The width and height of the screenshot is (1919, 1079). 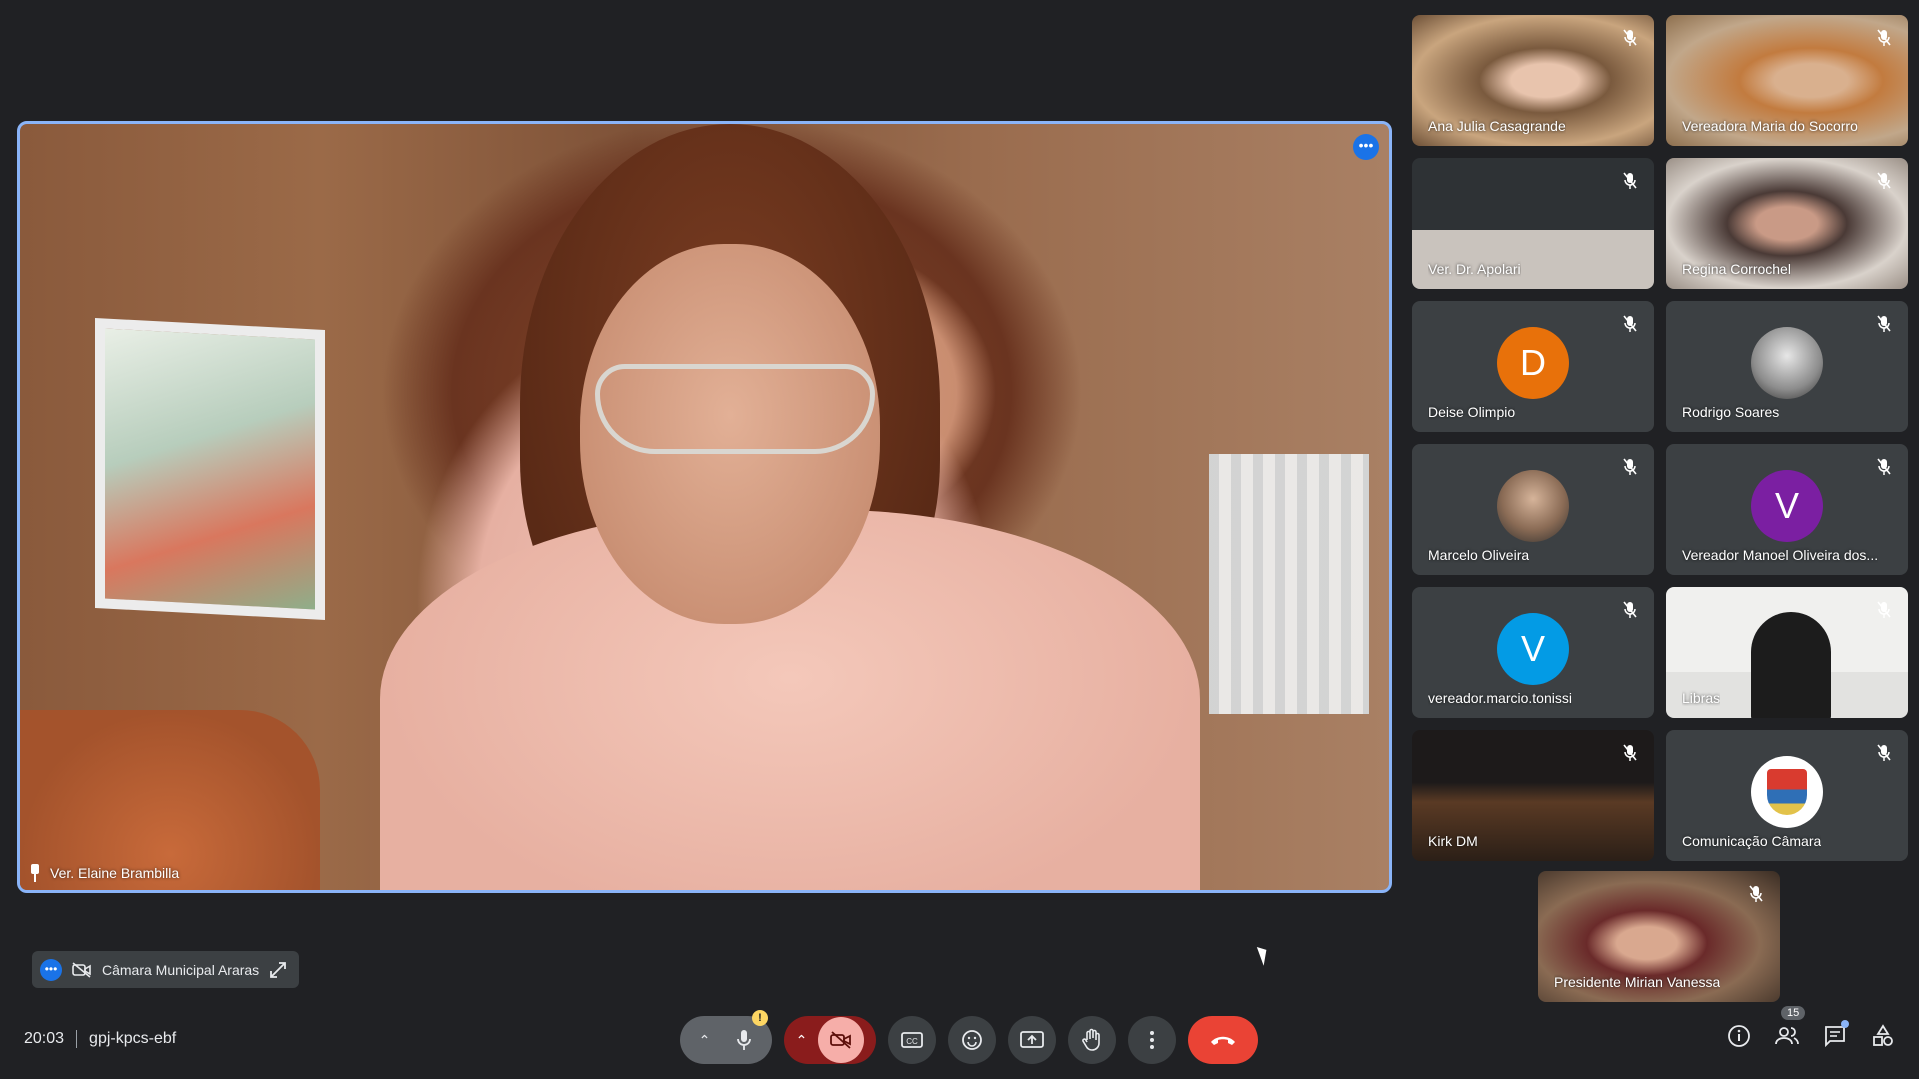 I want to click on meeting-time: 20:03, so click(x=44, y=1038).